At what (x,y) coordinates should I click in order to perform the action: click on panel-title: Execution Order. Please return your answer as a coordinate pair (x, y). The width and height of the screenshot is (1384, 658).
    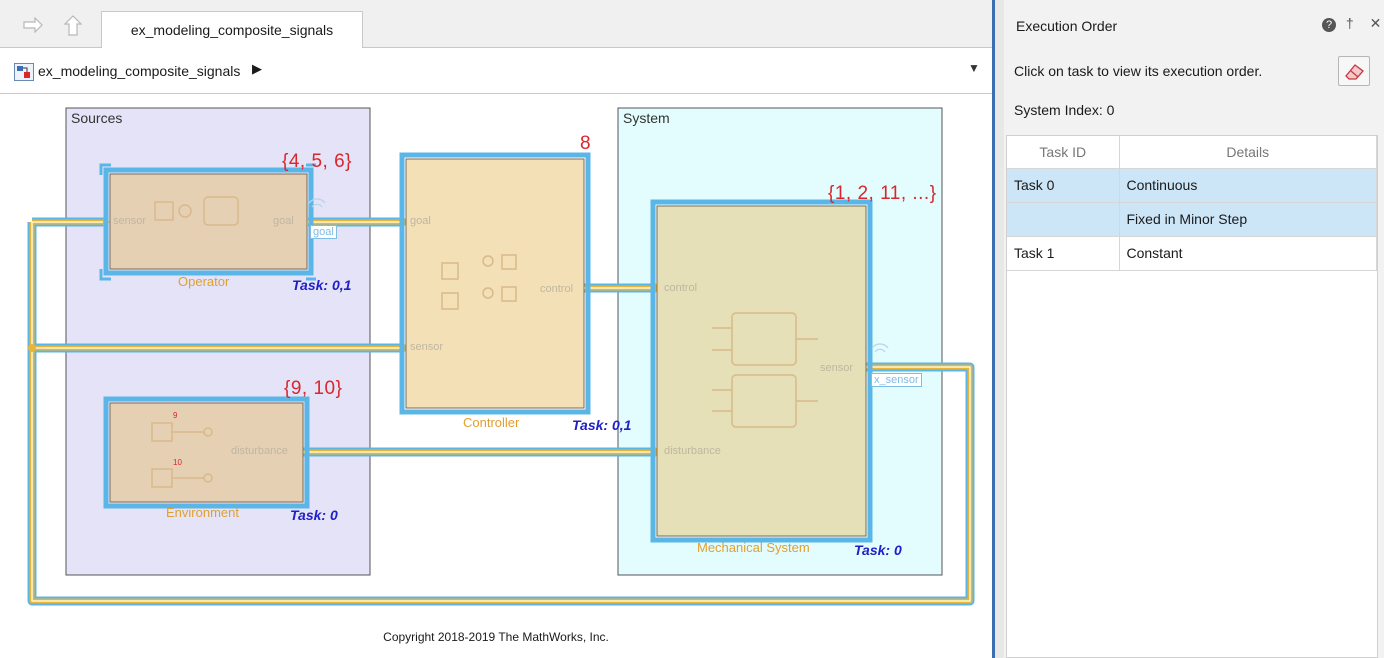
    Looking at the image, I should click on (1067, 26).